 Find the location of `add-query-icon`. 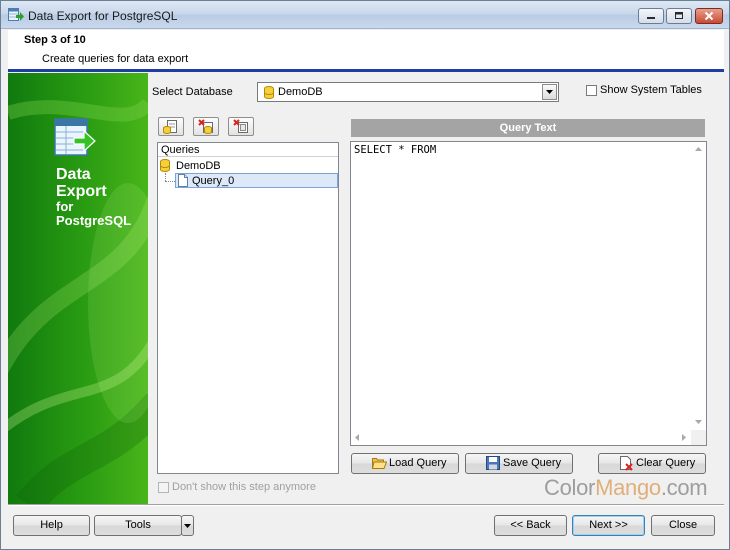

add-query-icon is located at coordinates (170, 127).